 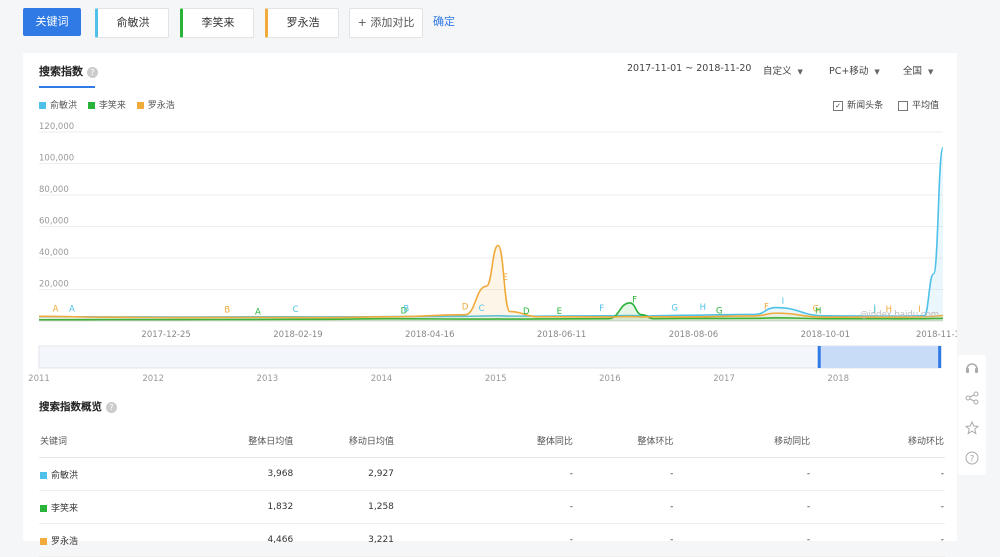 I want to click on table-row: 俞敏洪 3,968 2,927 - - - -, so click(x=492, y=474).